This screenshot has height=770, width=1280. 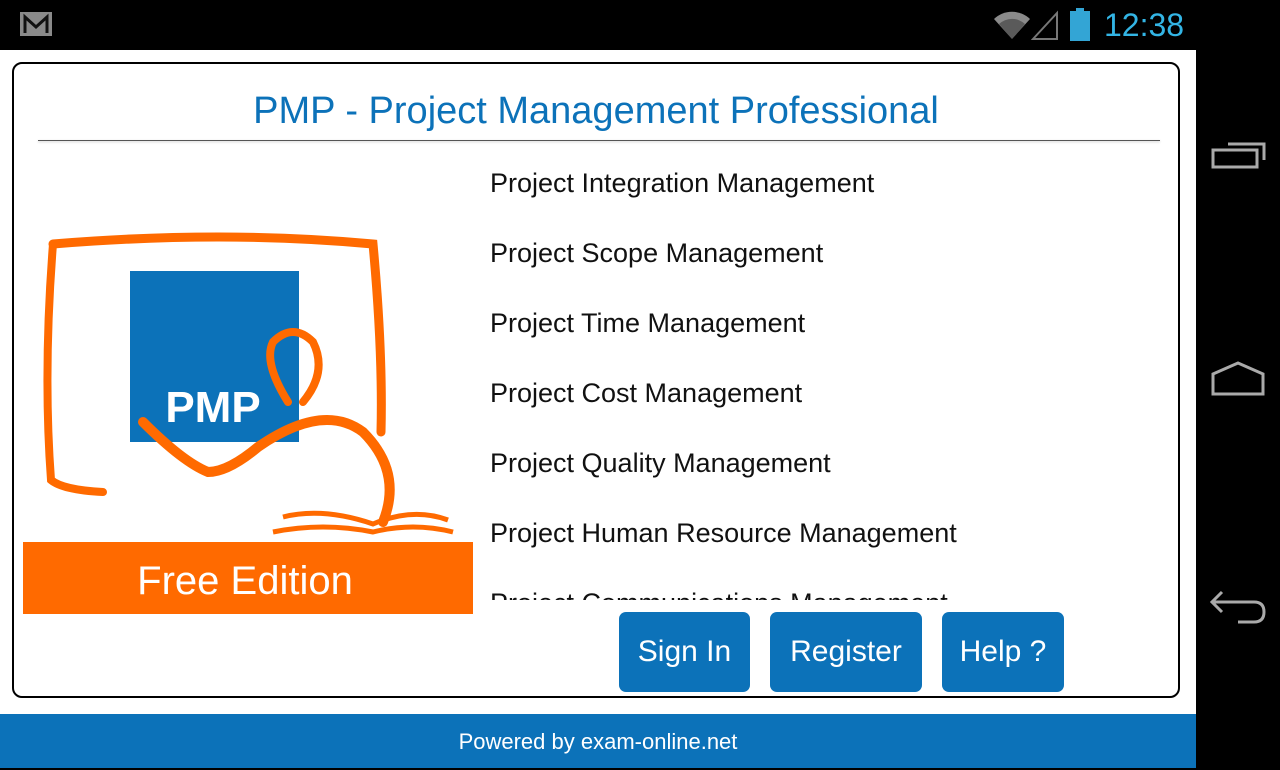 What do you see at coordinates (820, 191) in the screenshot?
I see `topic-item: Project Integration Management` at bounding box center [820, 191].